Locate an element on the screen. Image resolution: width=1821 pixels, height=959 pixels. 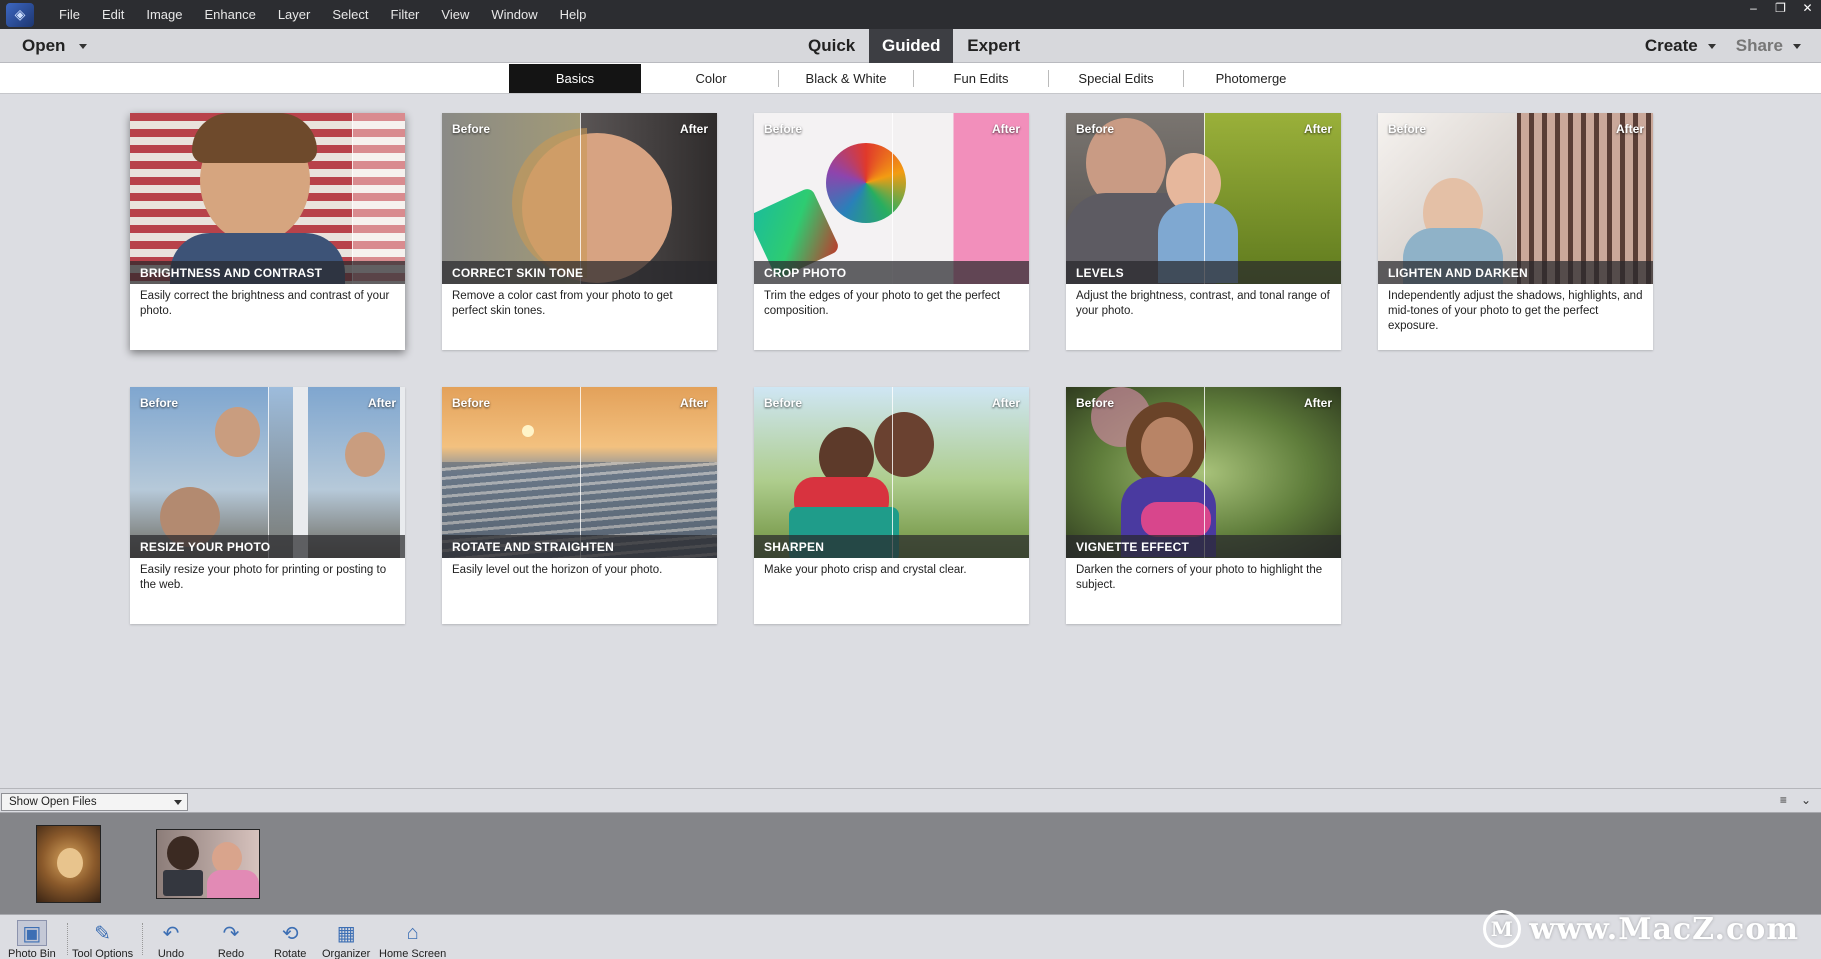
create-button: Create is located at coordinates (1680, 46).